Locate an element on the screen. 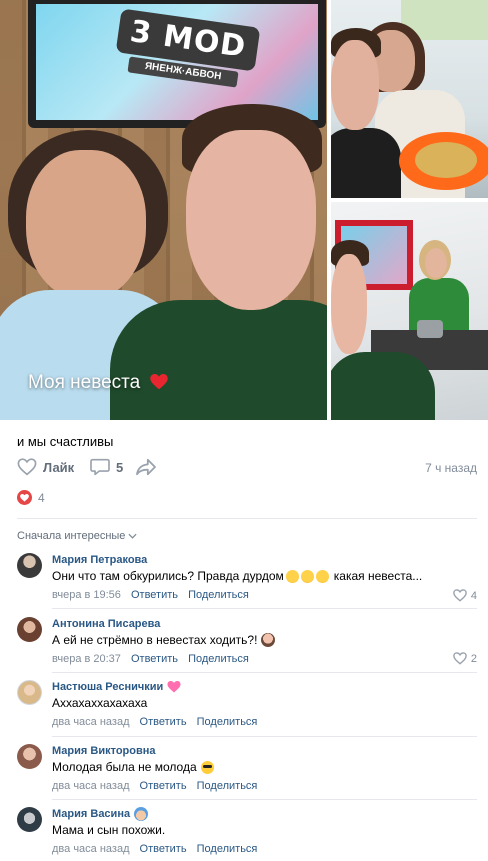 The image size is (488, 861). comment-text: Молодая была не молода is located at coordinates (264, 767).